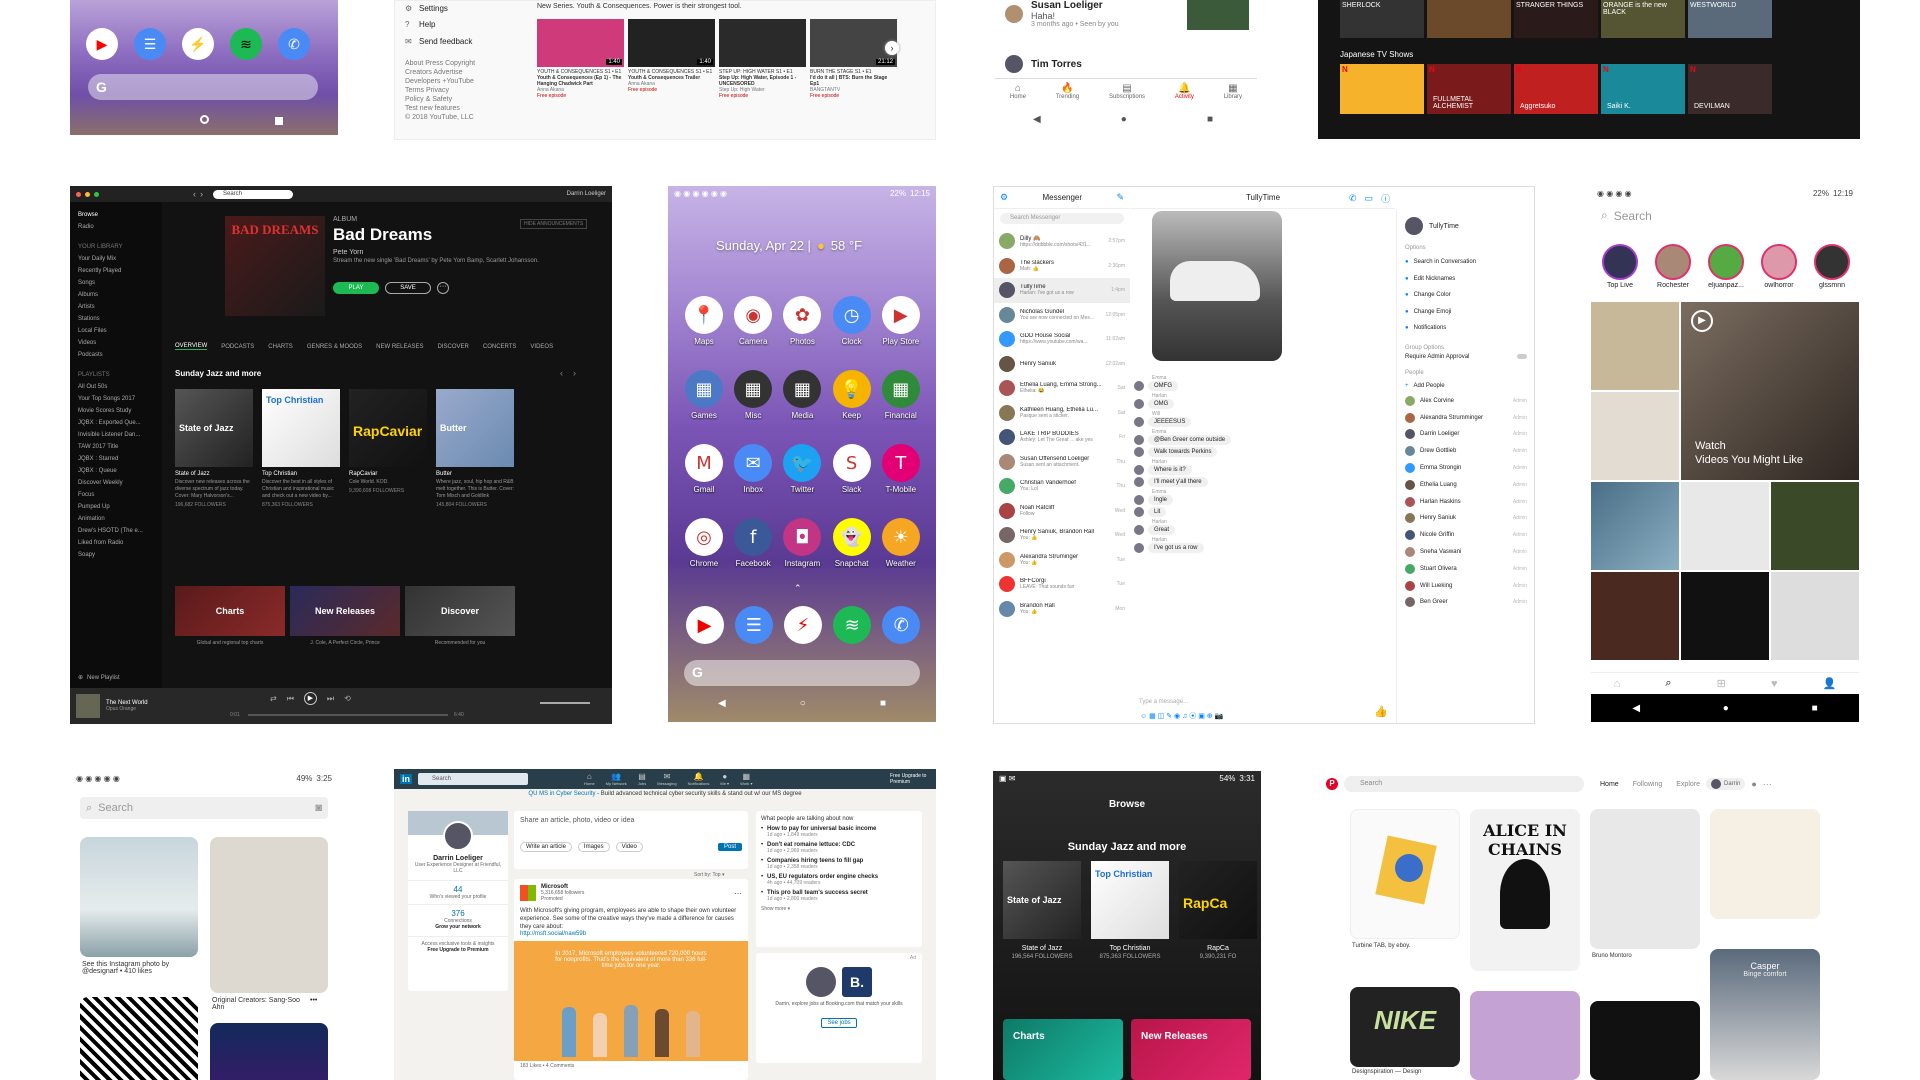 The image size is (1920, 1080). What do you see at coordinates (704, 469) in the screenshot?
I see `app-gmail: M Gmail` at bounding box center [704, 469].